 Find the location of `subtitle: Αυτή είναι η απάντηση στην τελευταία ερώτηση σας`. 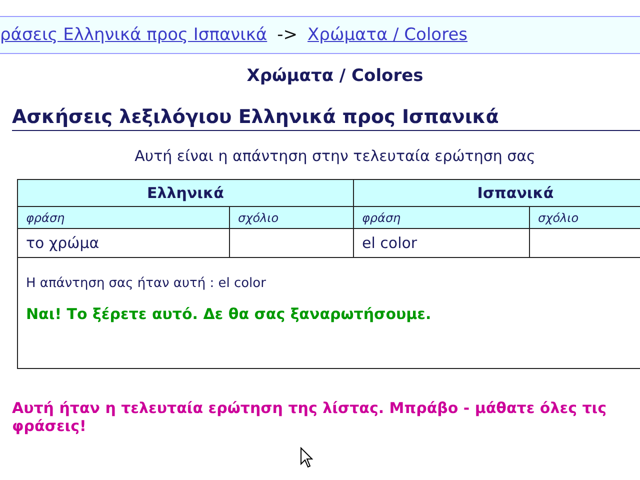

subtitle: Αυτή είναι η απάντηση στην τελευταία ερώτηση σας is located at coordinates (335, 156).